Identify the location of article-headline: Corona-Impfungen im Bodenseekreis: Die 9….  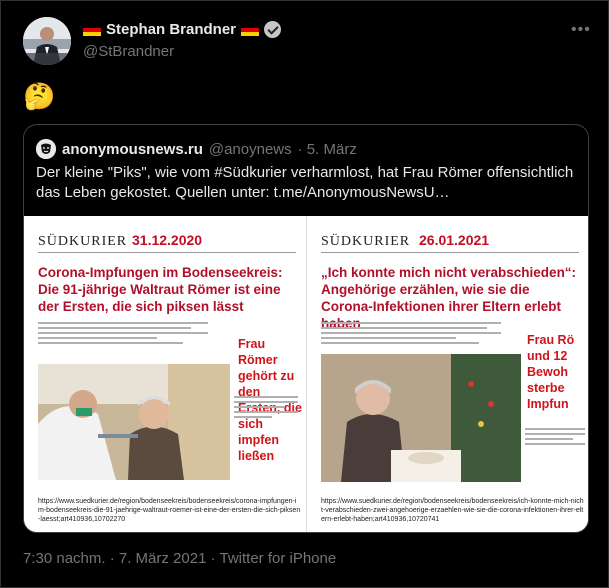
(160, 289).